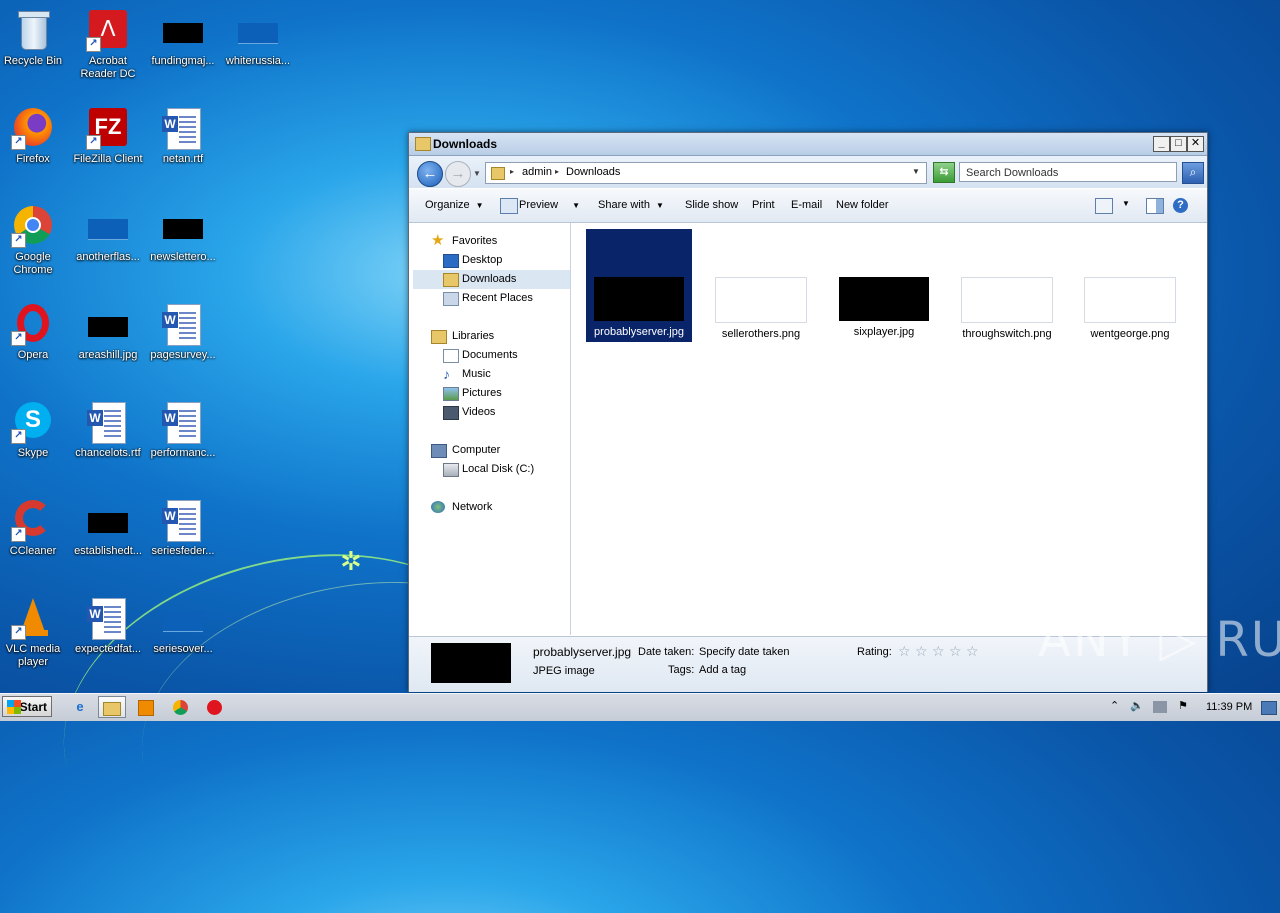  Describe the element at coordinates (1130, 285) in the screenshot. I see `file-item: wentgeorge.png` at that location.